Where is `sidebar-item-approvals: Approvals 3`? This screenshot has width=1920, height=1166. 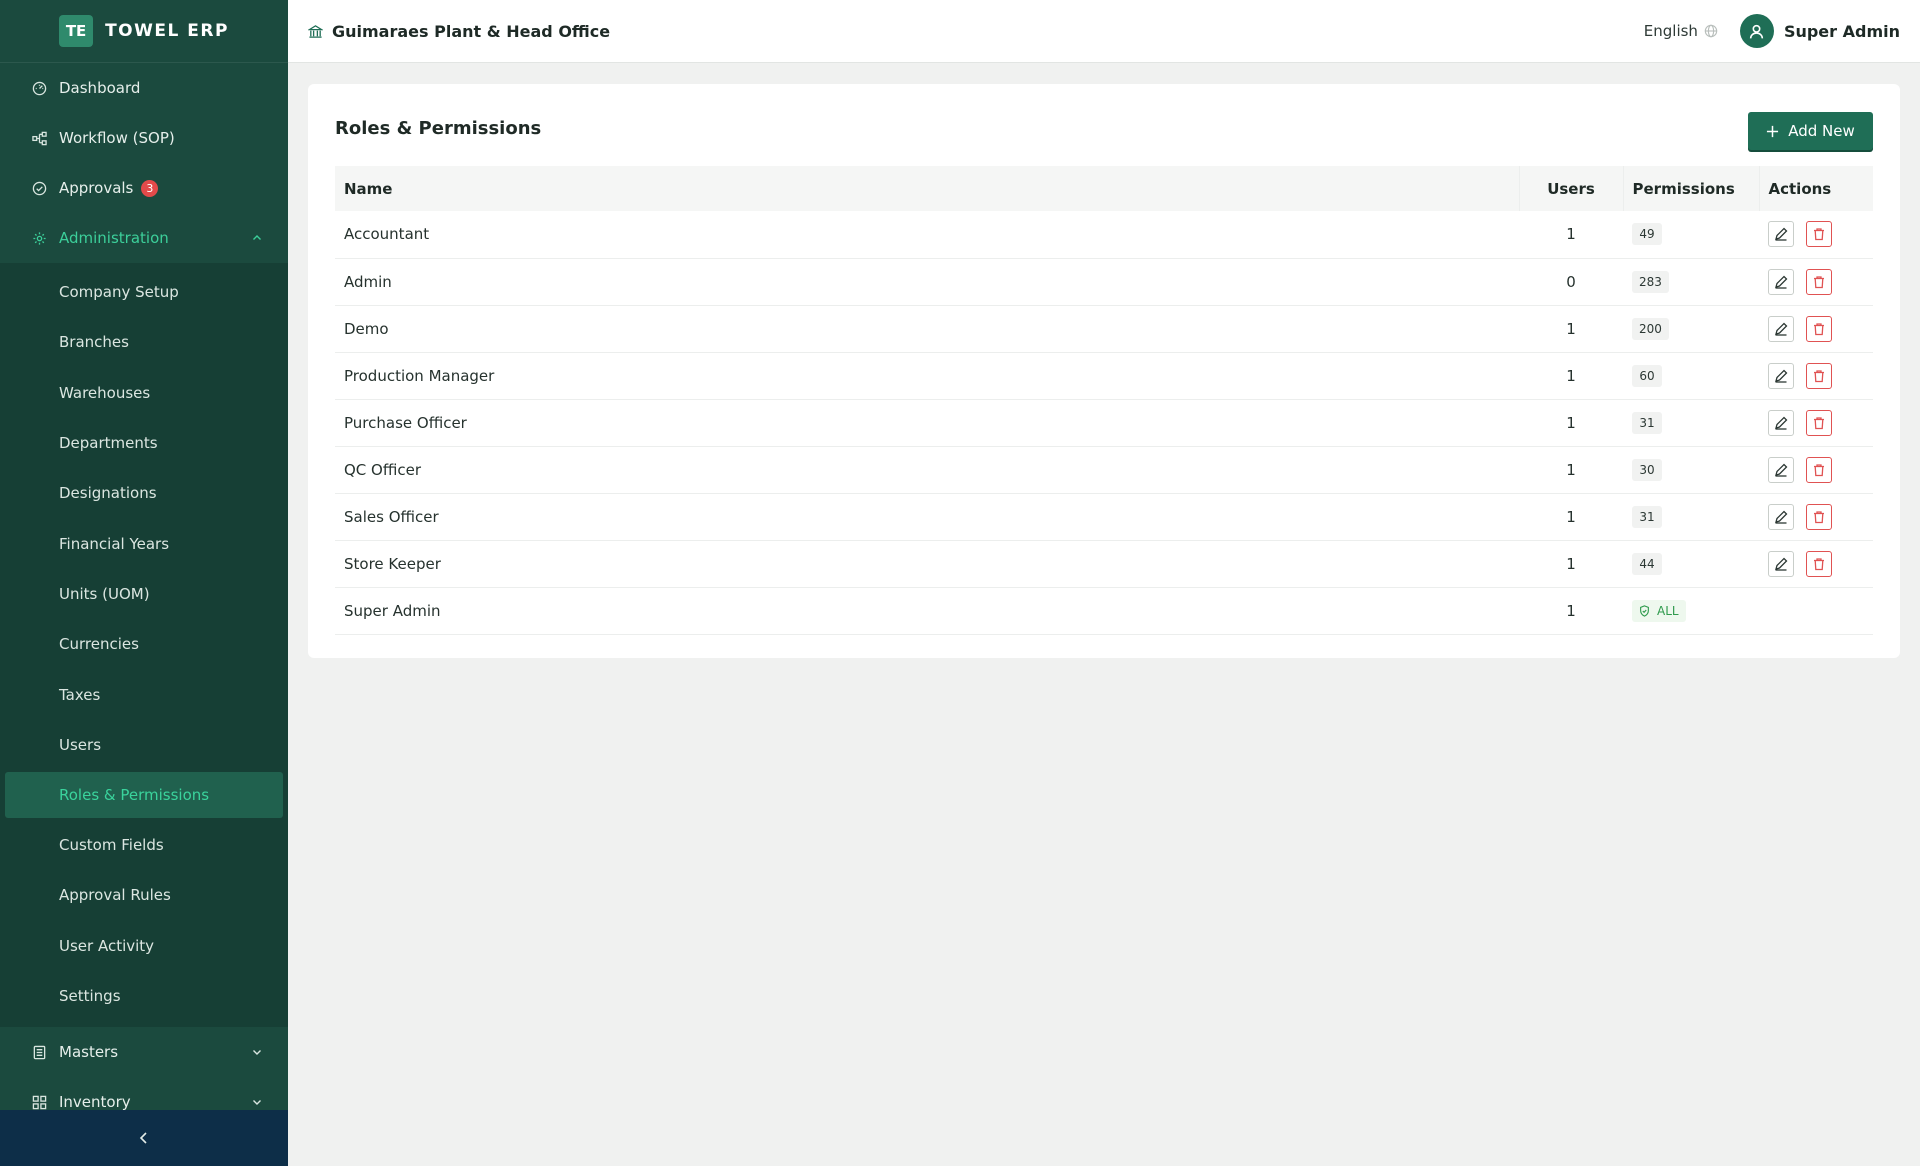 sidebar-item-approvals: Approvals 3 is located at coordinates (144, 188).